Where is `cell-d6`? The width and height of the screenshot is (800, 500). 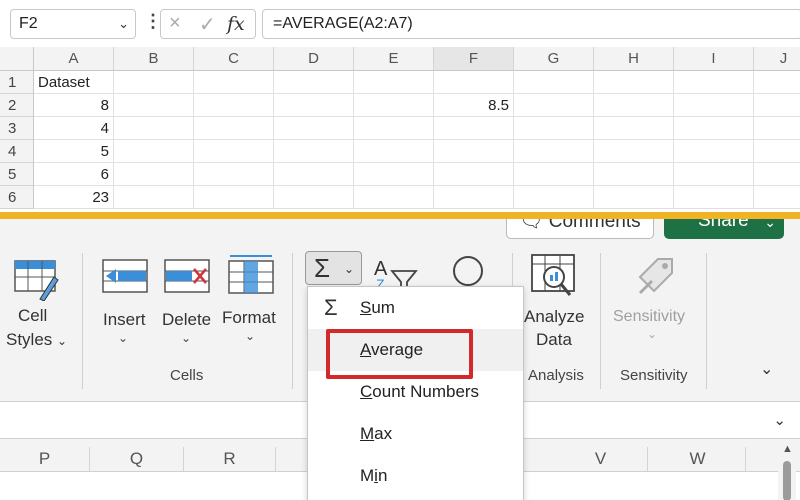 cell-d6 is located at coordinates (314, 197).